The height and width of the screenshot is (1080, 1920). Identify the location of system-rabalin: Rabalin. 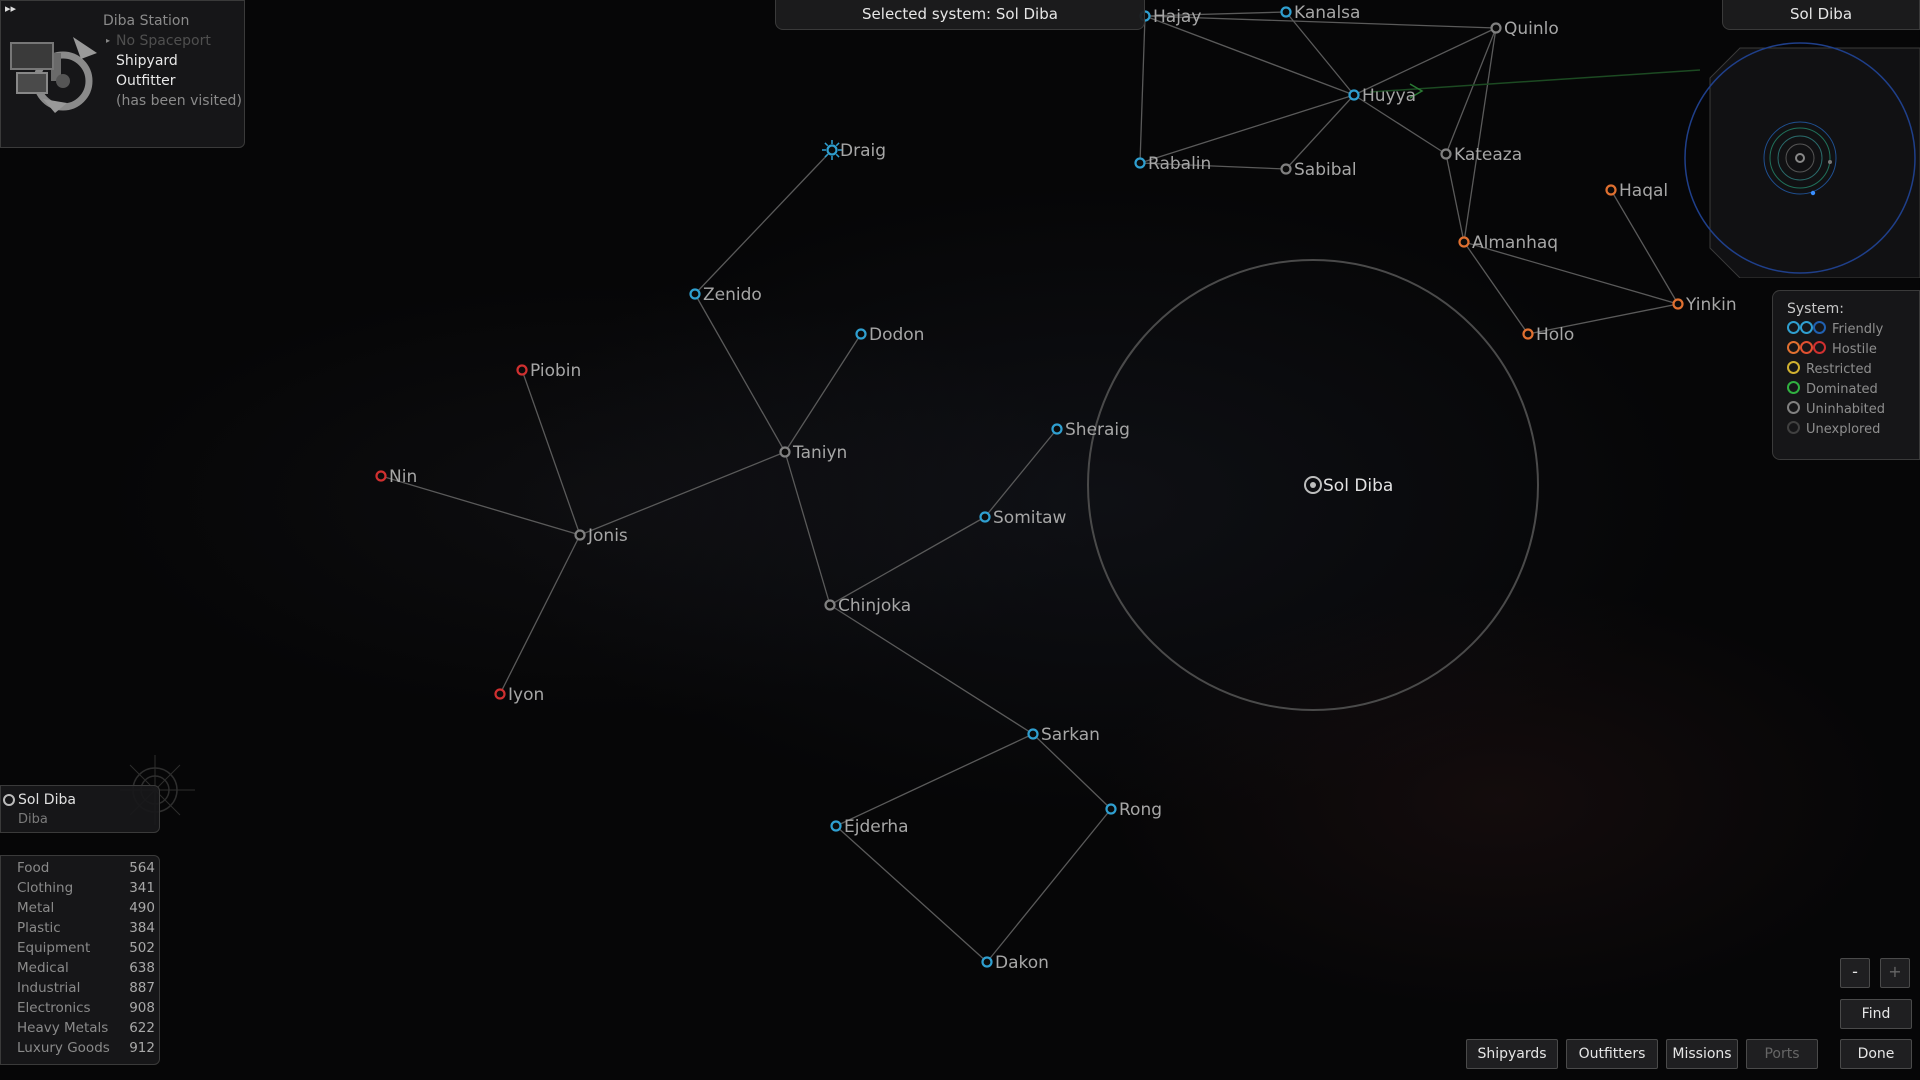
(1173, 164).